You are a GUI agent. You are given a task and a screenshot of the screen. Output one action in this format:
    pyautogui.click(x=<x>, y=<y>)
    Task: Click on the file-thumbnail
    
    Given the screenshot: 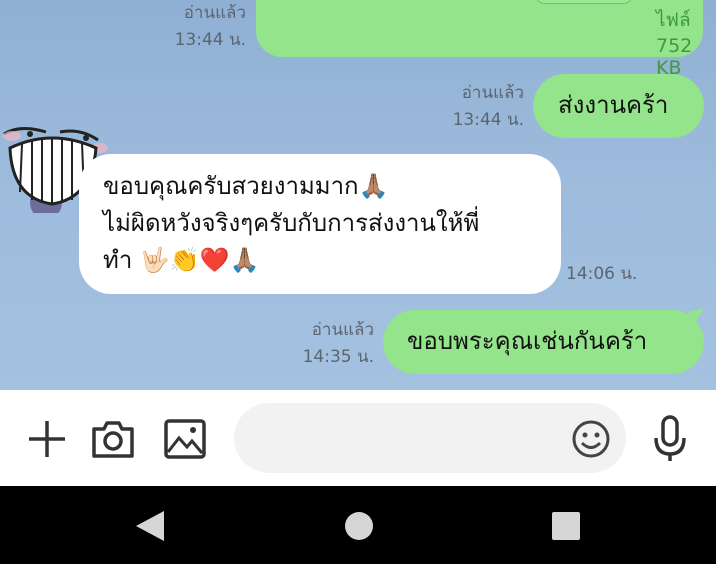 What is the action you would take?
    pyautogui.click(x=584, y=2)
    